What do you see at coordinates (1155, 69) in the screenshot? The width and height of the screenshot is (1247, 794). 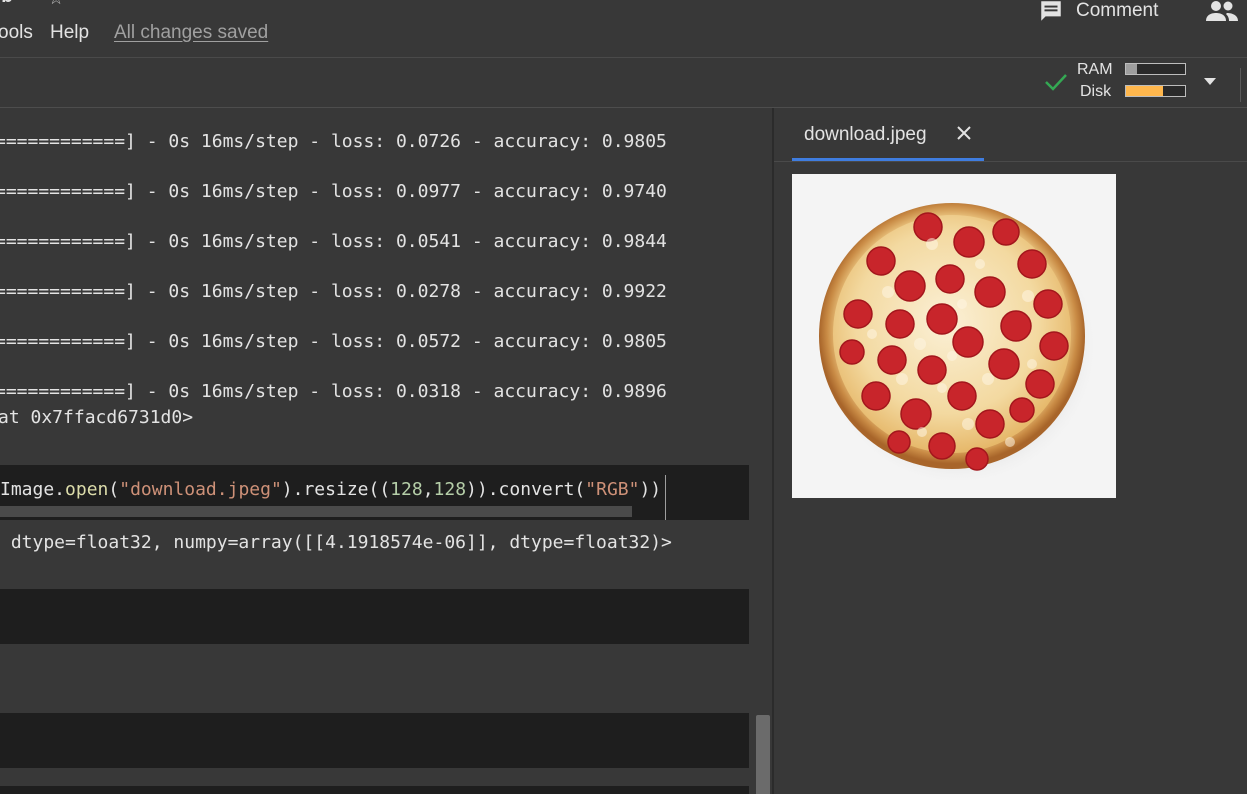 I see `ram-usage-bar` at bounding box center [1155, 69].